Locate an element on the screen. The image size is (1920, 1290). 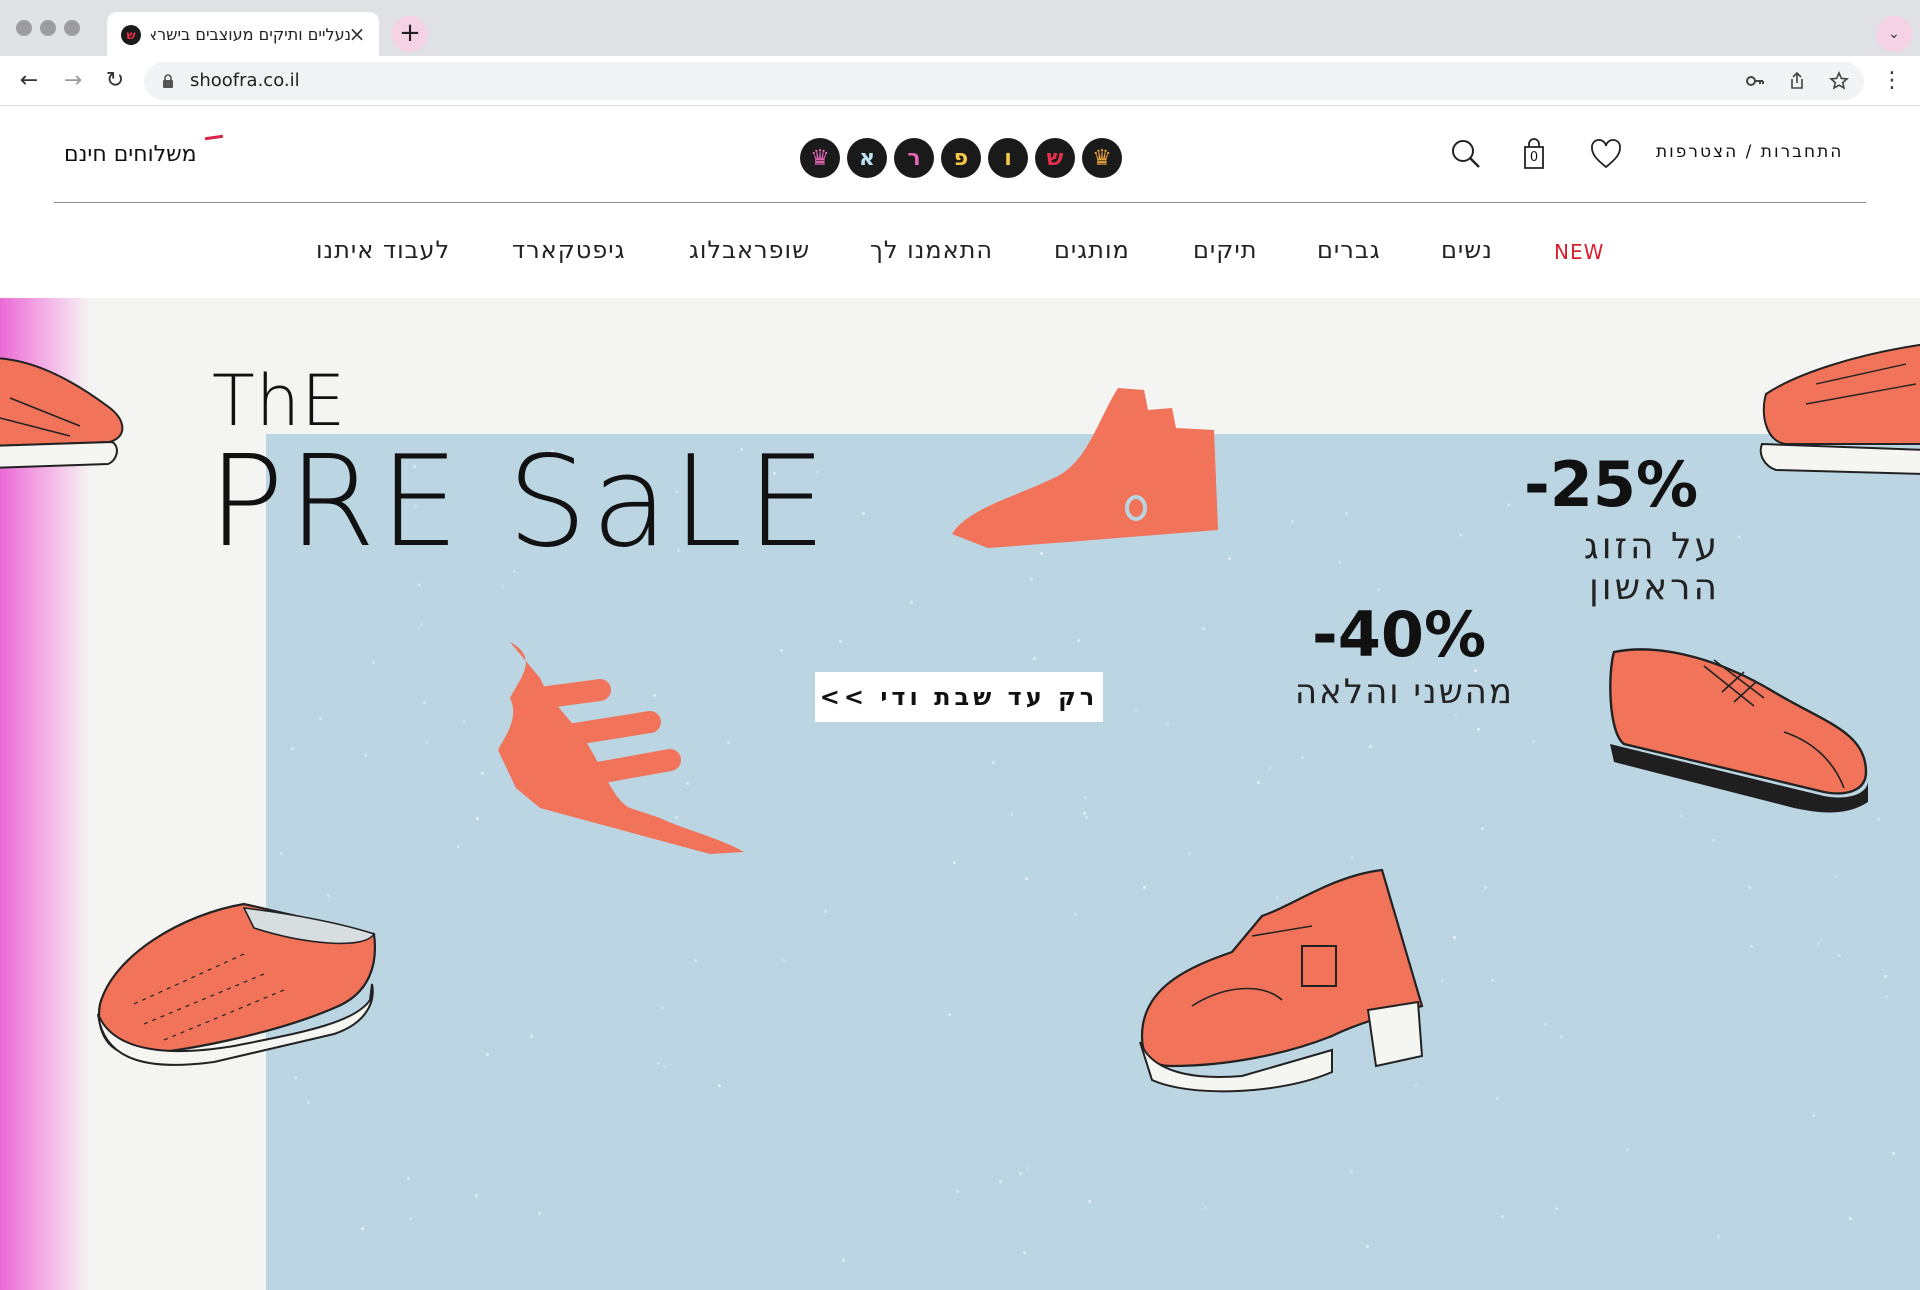
deal-second-text: מהשני והלאה is located at coordinates (1404, 692).